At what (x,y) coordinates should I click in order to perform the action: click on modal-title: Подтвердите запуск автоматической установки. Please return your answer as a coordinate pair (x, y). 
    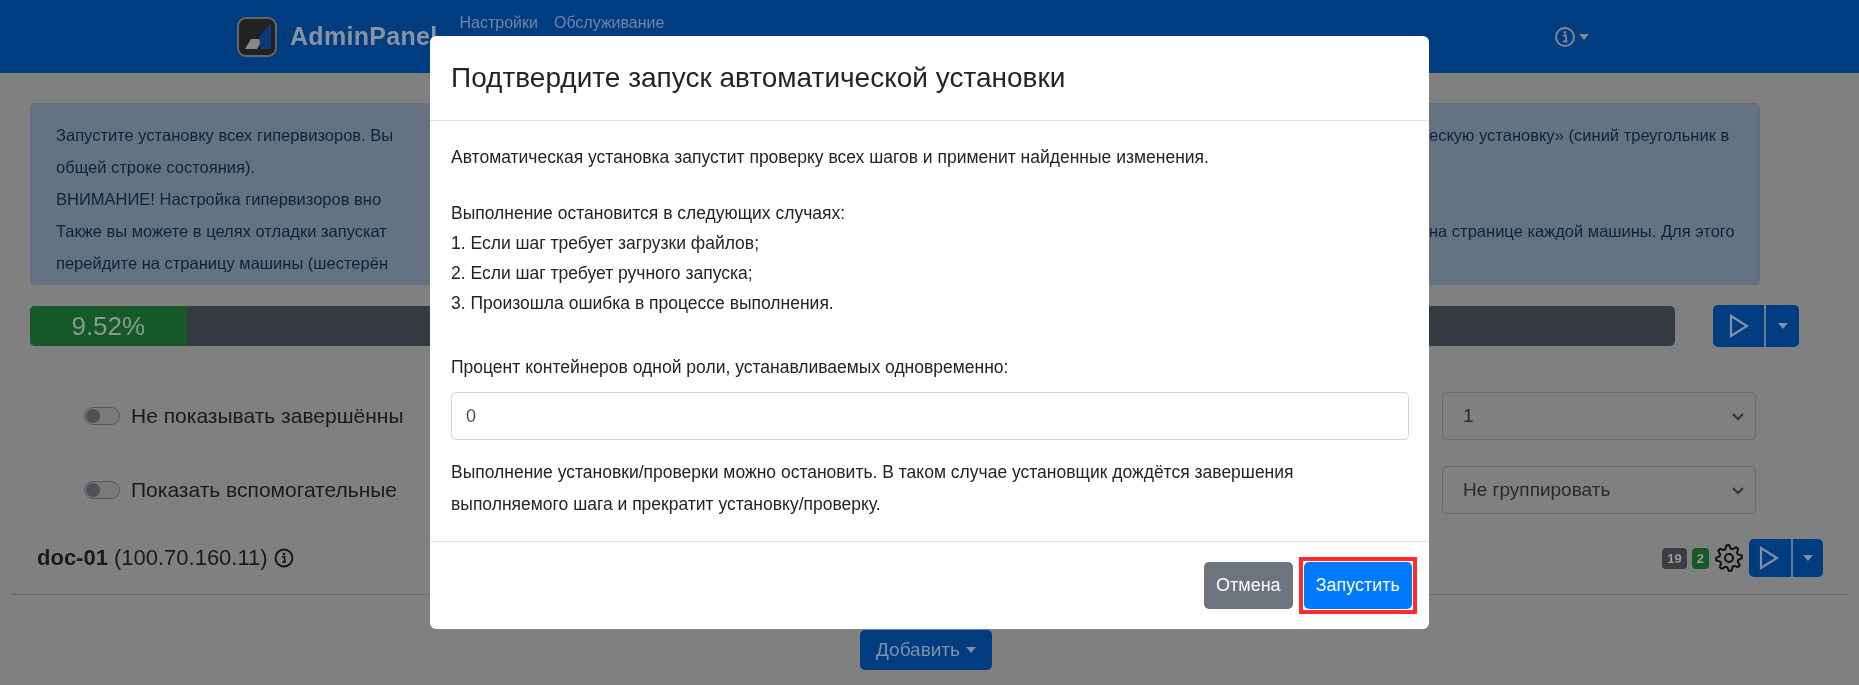
    Looking at the image, I should click on (759, 78).